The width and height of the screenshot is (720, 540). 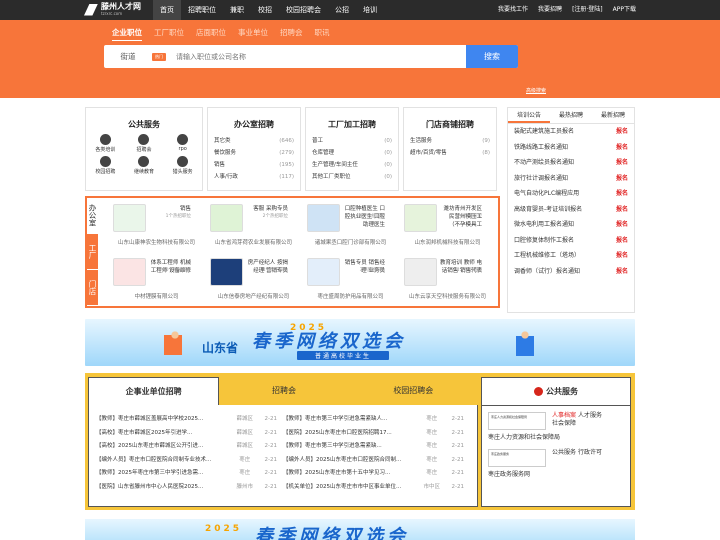 What do you see at coordinates (127, 34) in the screenshot?
I see `tab-enterprise: 企业职位` at bounding box center [127, 34].